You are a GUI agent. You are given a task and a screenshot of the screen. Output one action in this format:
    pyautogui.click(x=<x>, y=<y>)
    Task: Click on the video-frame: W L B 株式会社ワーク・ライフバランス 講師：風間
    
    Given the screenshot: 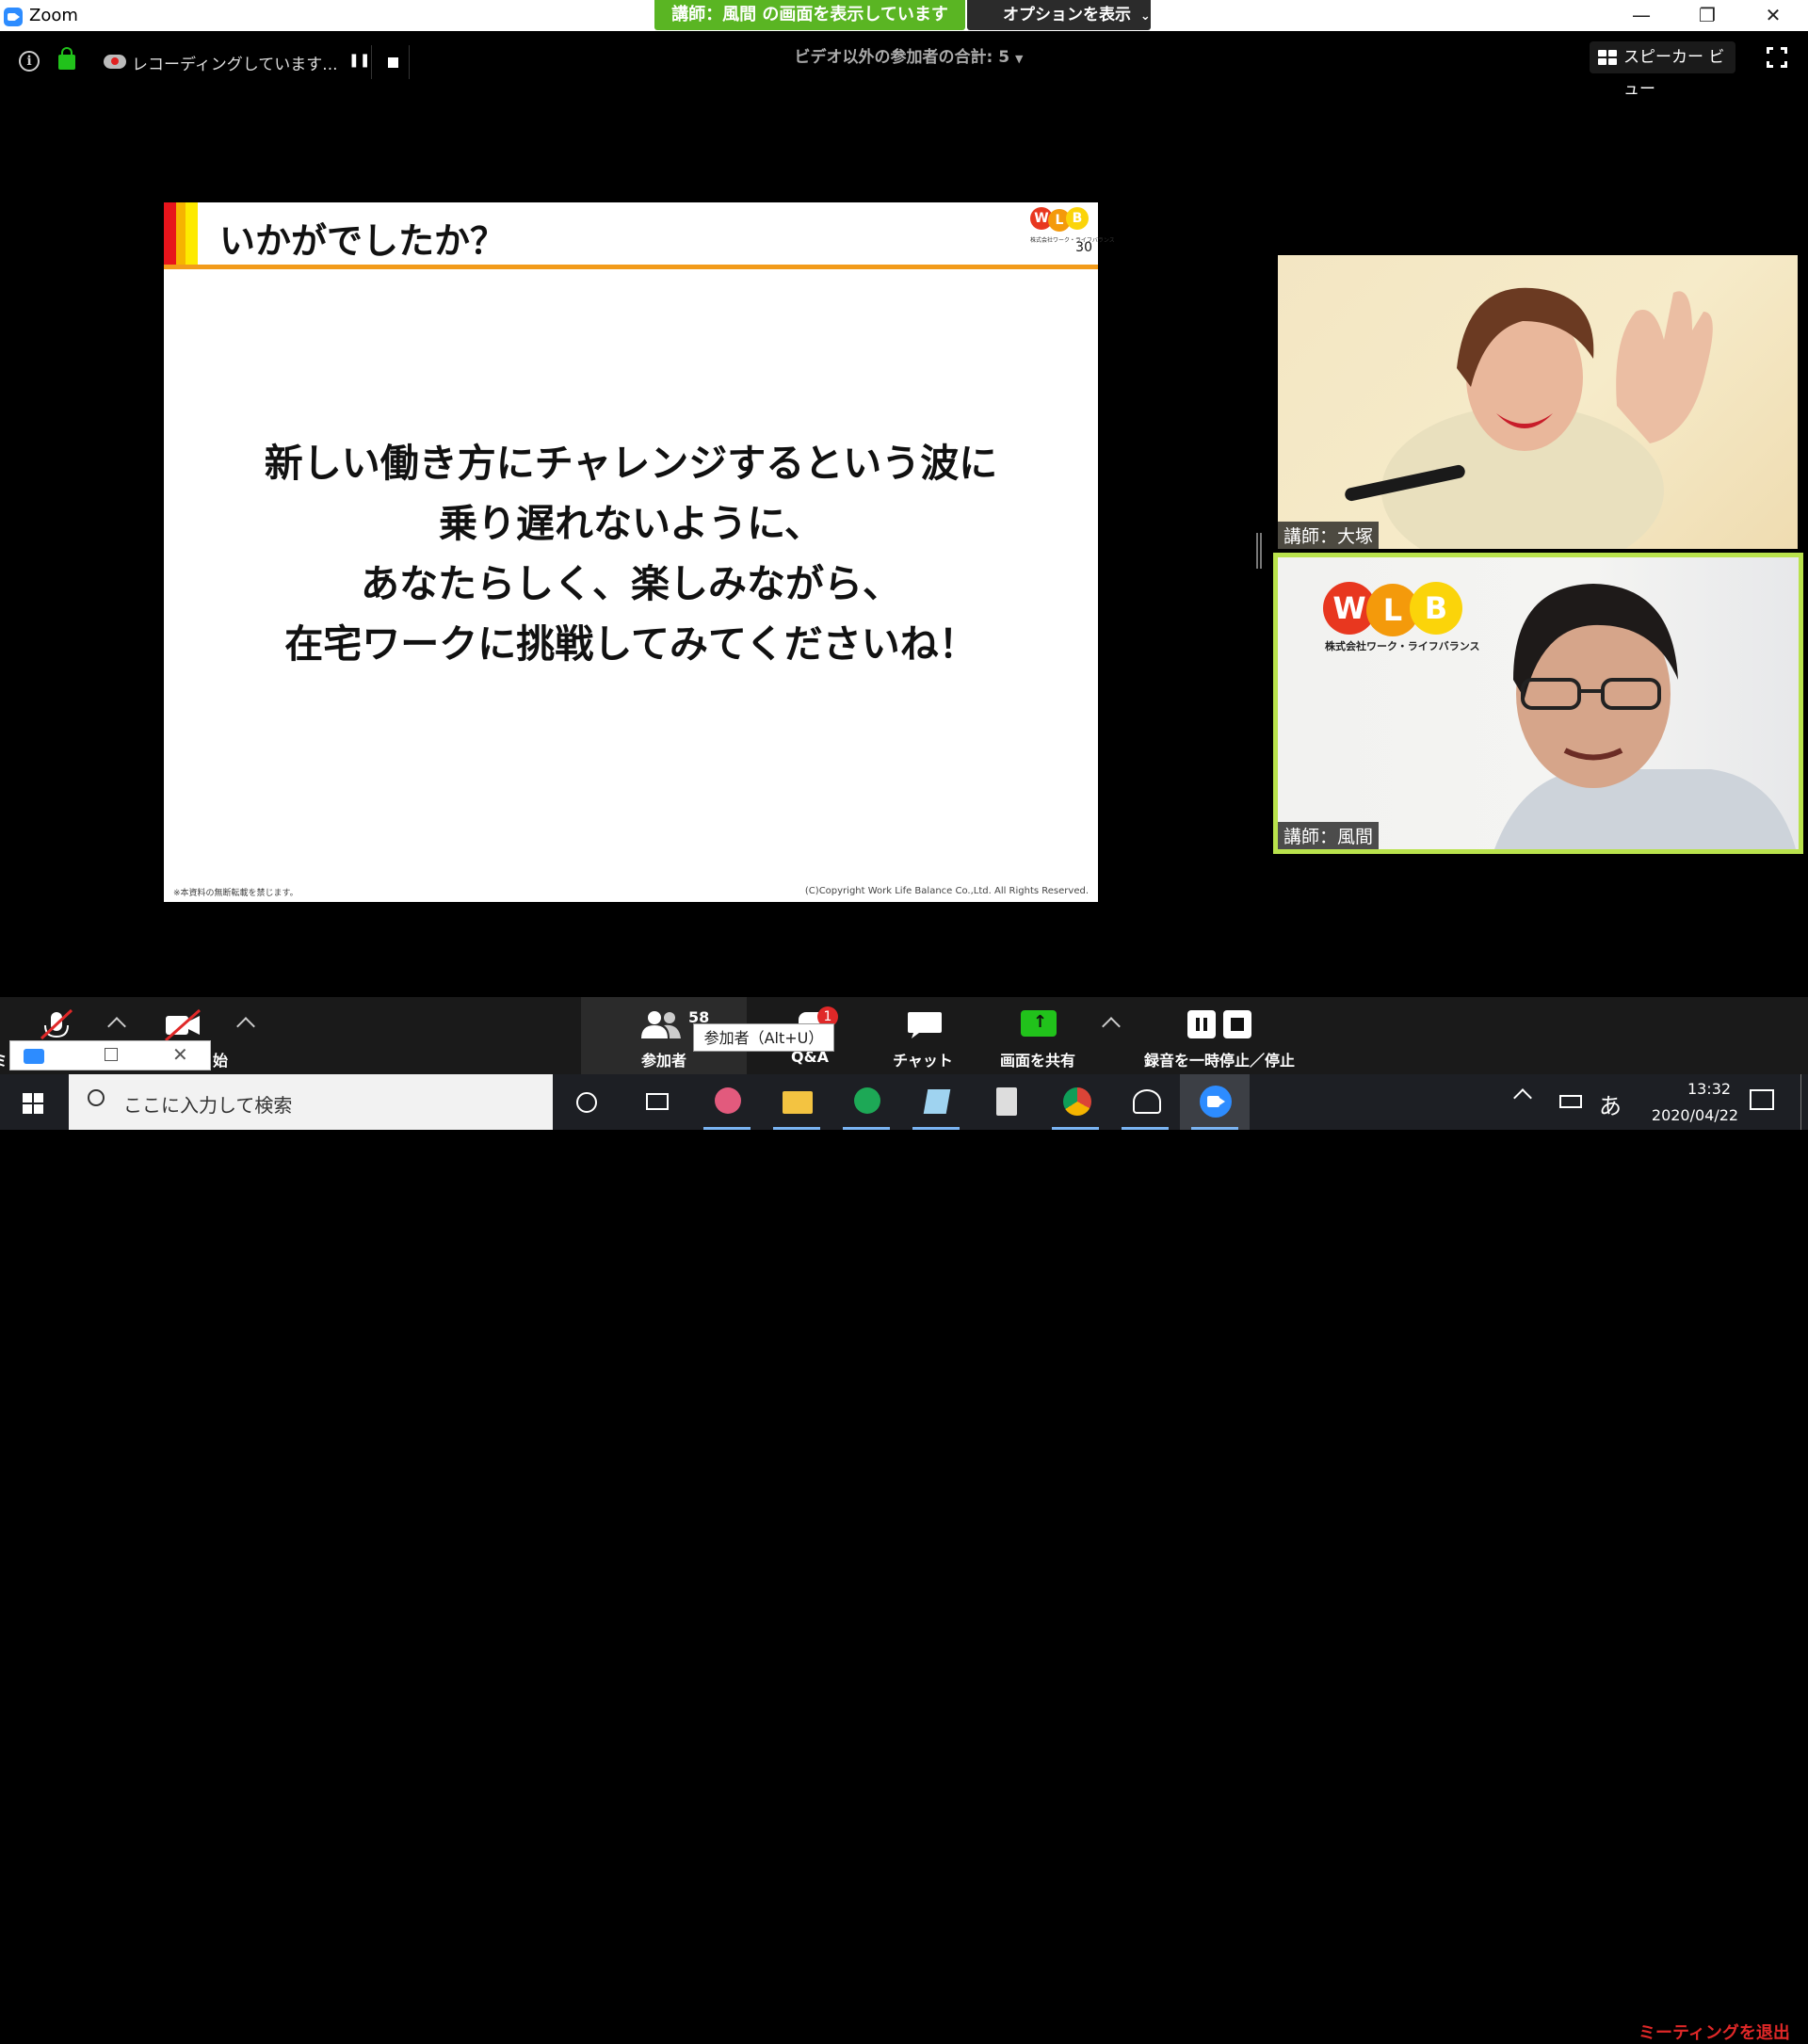 What is the action you would take?
    pyautogui.click(x=1539, y=703)
    